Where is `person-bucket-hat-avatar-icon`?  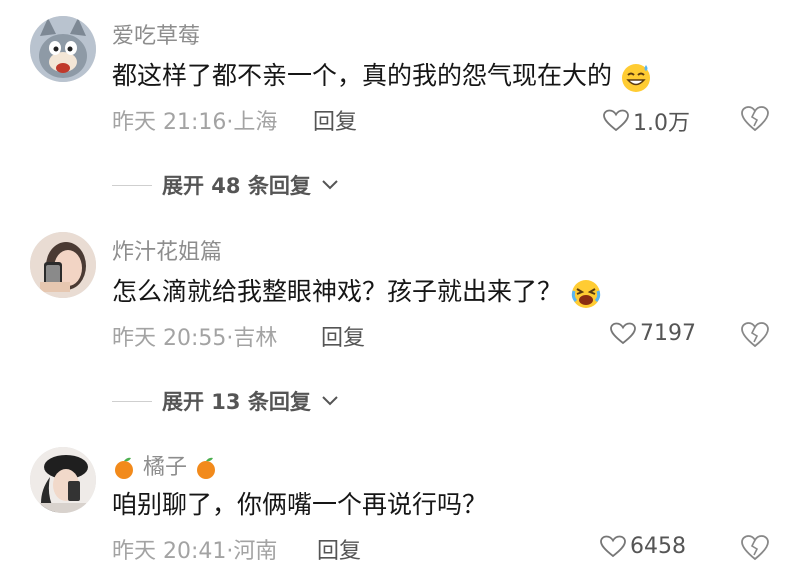
person-bucket-hat-avatar-icon is located at coordinates (63, 480).